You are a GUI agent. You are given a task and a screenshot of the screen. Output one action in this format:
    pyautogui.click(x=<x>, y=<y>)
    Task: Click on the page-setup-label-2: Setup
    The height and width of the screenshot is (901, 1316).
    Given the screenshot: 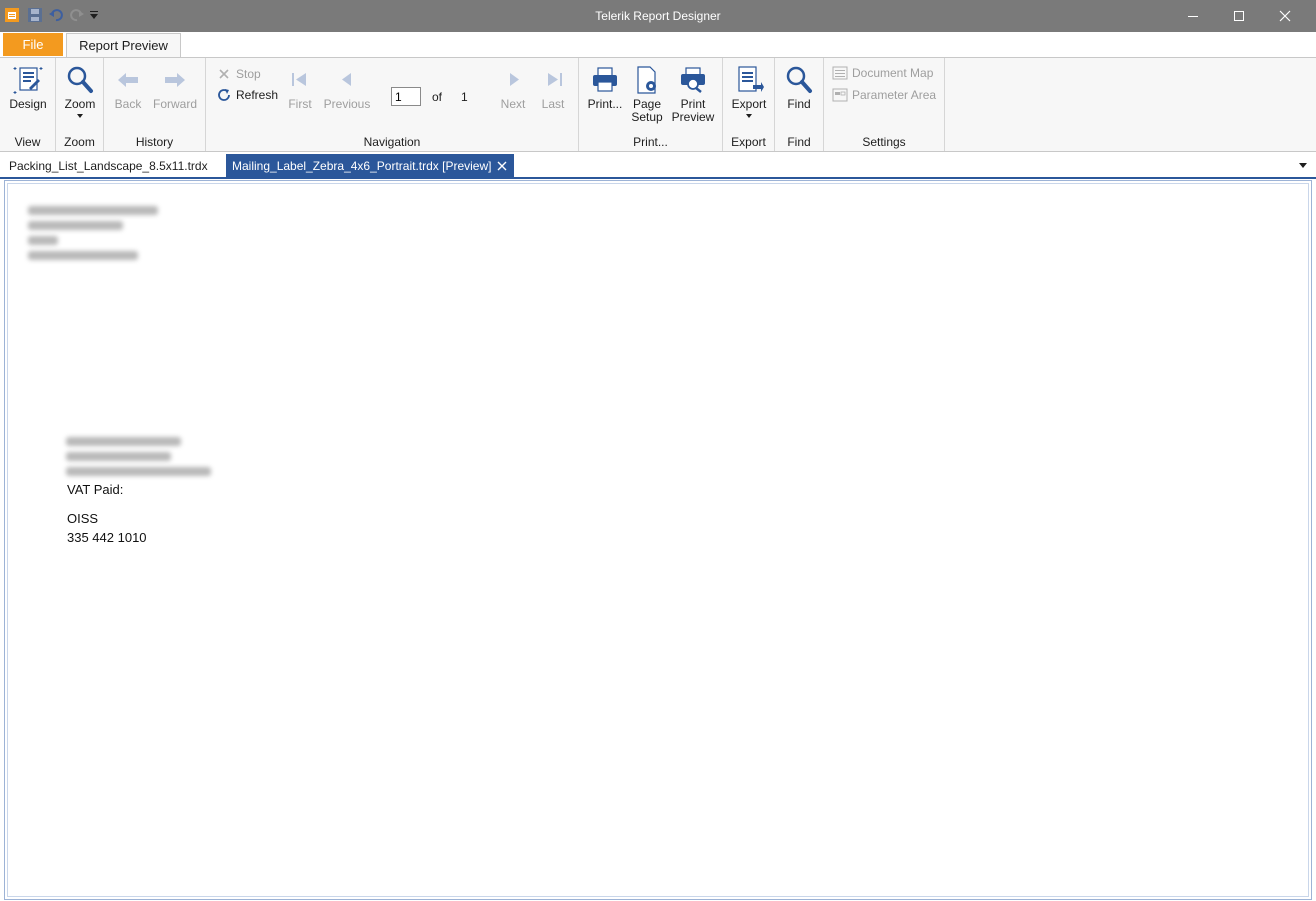 What is the action you would take?
    pyautogui.click(x=647, y=117)
    